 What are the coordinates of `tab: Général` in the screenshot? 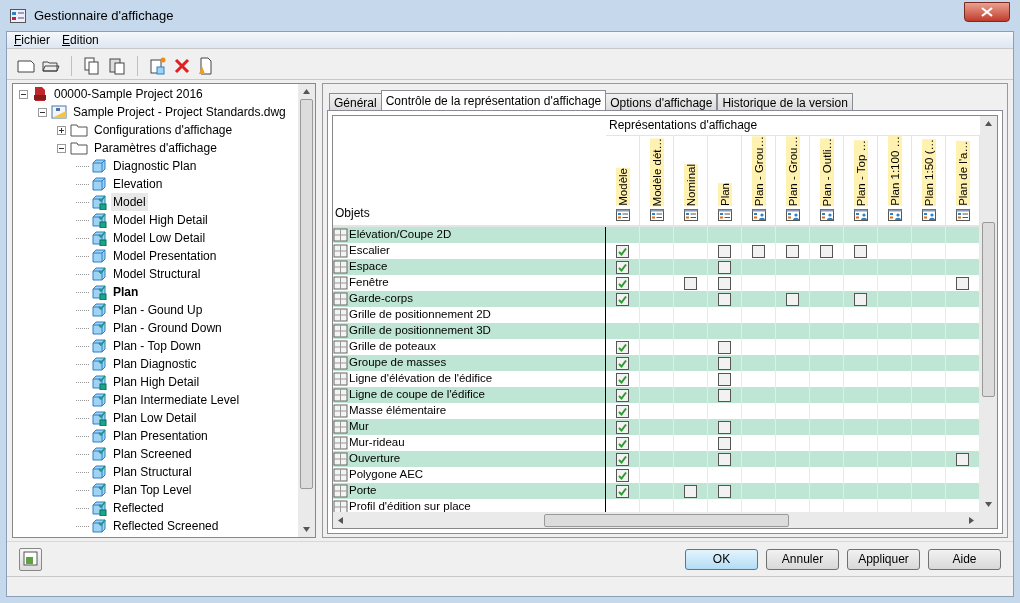 It's located at (355, 101).